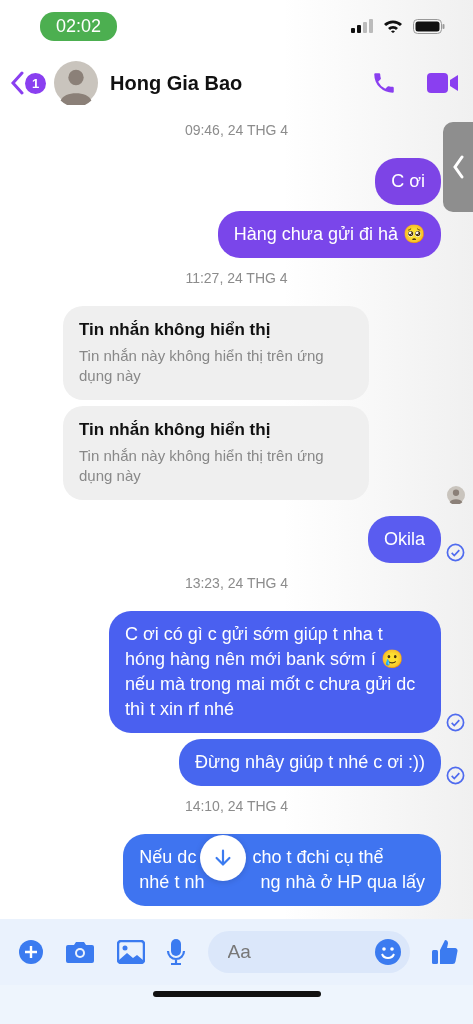 This screenshot has width=473, height=1024. I want to click on signal-icon, so click(362, 26).